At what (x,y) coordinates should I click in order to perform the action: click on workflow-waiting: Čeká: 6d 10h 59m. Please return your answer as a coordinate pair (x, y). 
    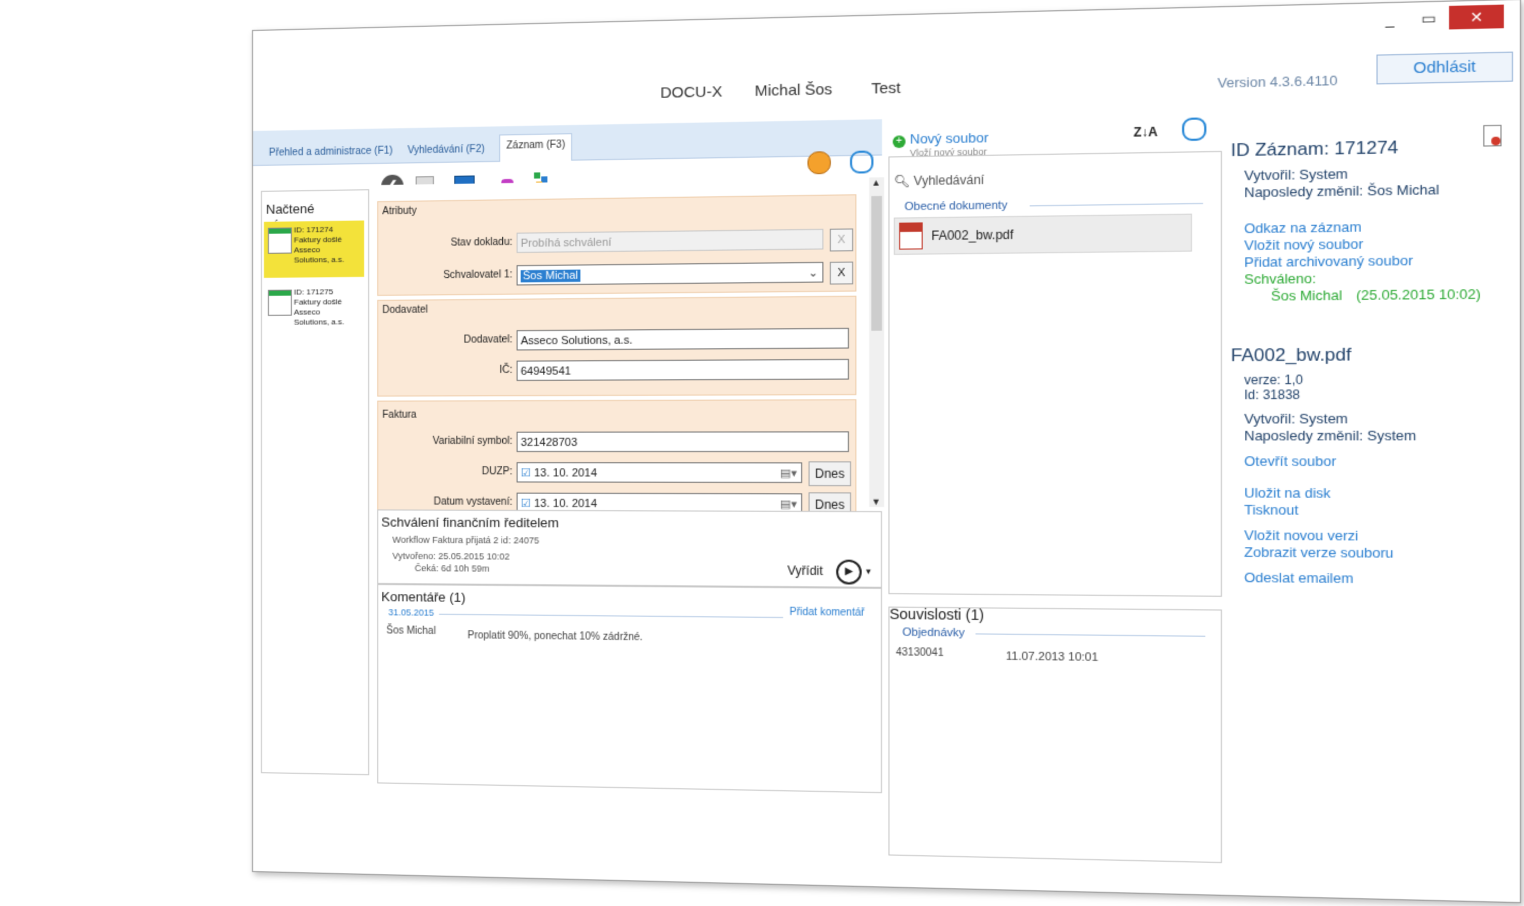
    Looking at the image, I should click on (452, 568).